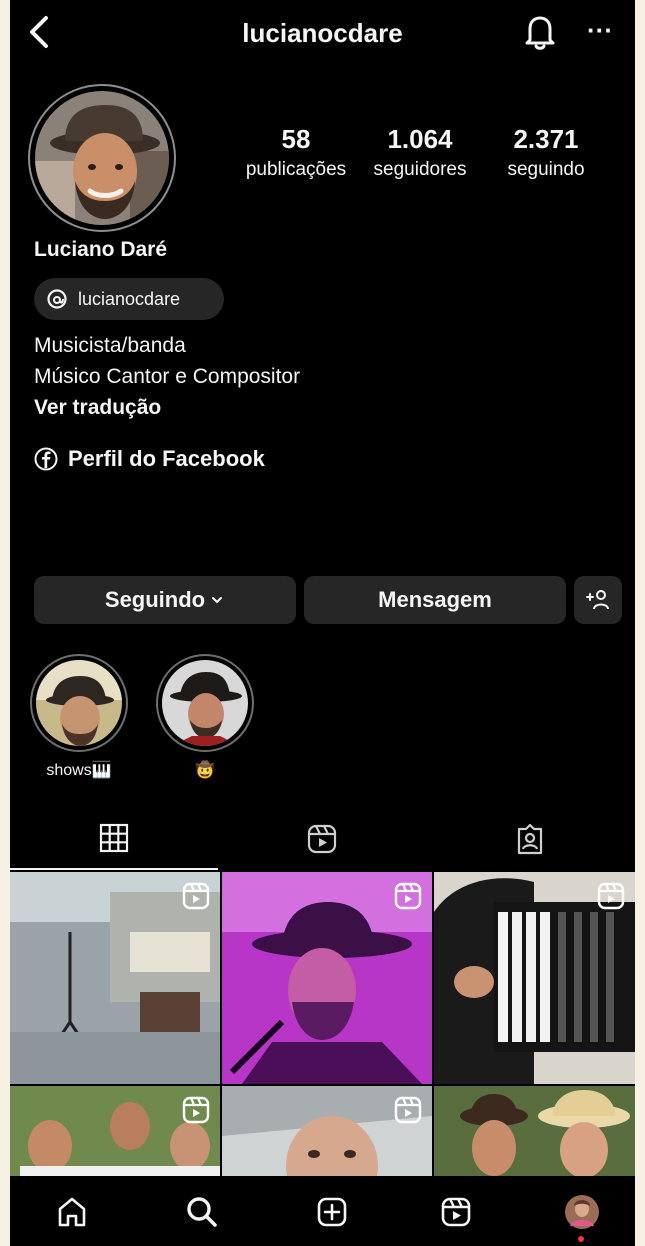 The width and height of the screenshot is (645, 1246). I want to click on story-highlight-shows: shows🎹, so click(79, 717).